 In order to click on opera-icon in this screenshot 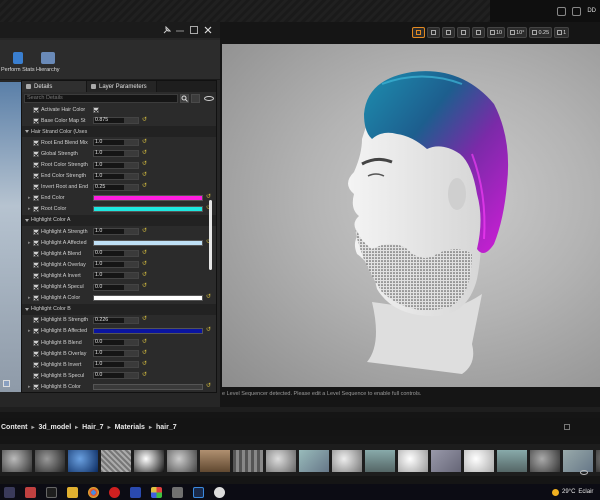, I will do `click(114, 492)`.